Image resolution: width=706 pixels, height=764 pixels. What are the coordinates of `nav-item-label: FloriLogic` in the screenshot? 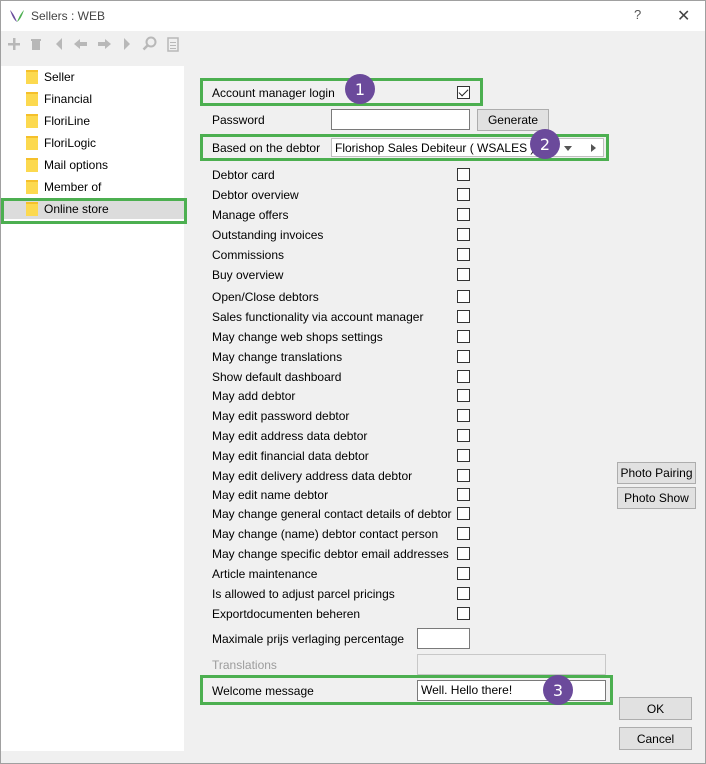 It's located at (70, 143).